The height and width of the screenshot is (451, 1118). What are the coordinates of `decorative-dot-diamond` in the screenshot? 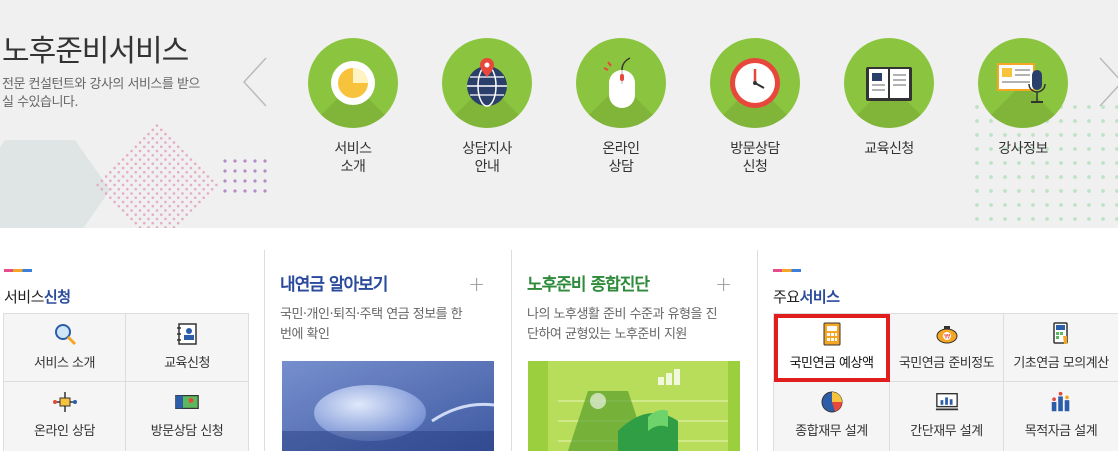 It's located at (157, 174).